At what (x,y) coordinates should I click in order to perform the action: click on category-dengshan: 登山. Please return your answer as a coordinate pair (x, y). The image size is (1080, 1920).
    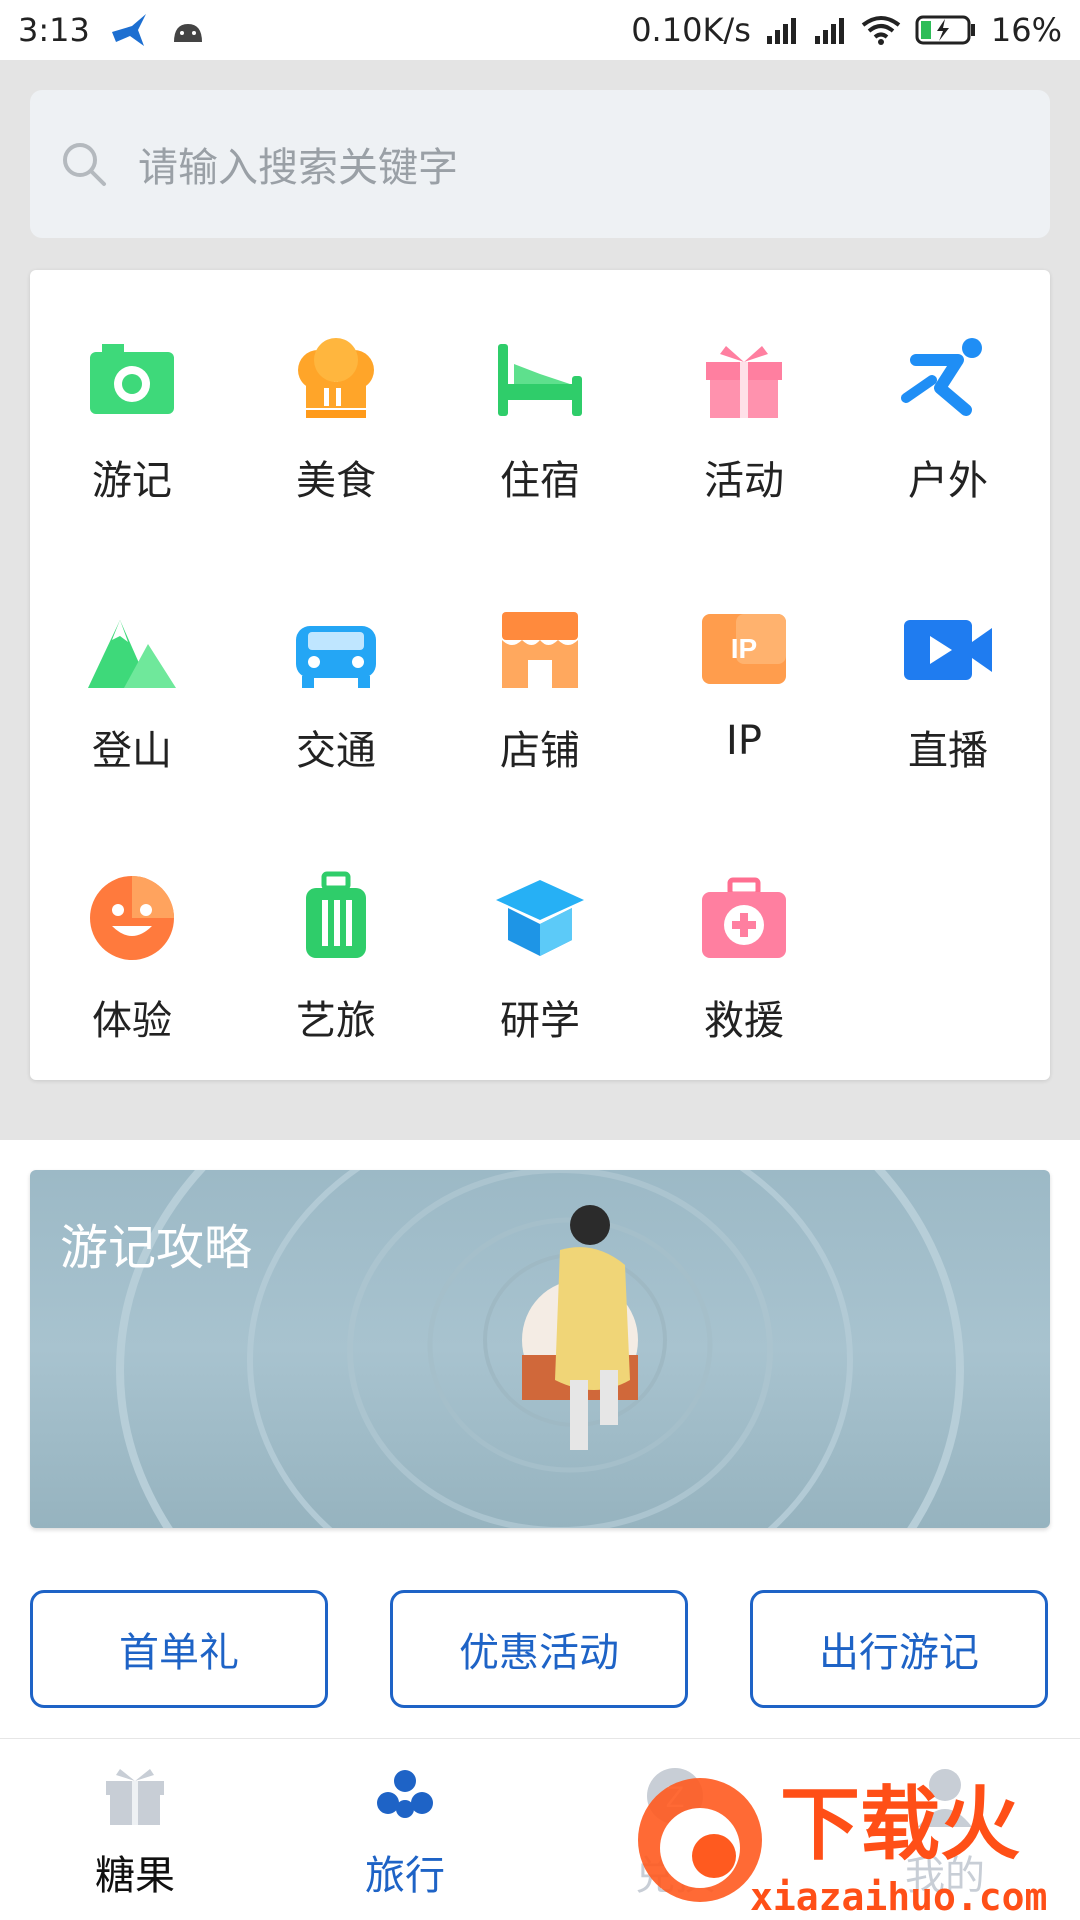
    Looking at the image, I should click on (132, 667).